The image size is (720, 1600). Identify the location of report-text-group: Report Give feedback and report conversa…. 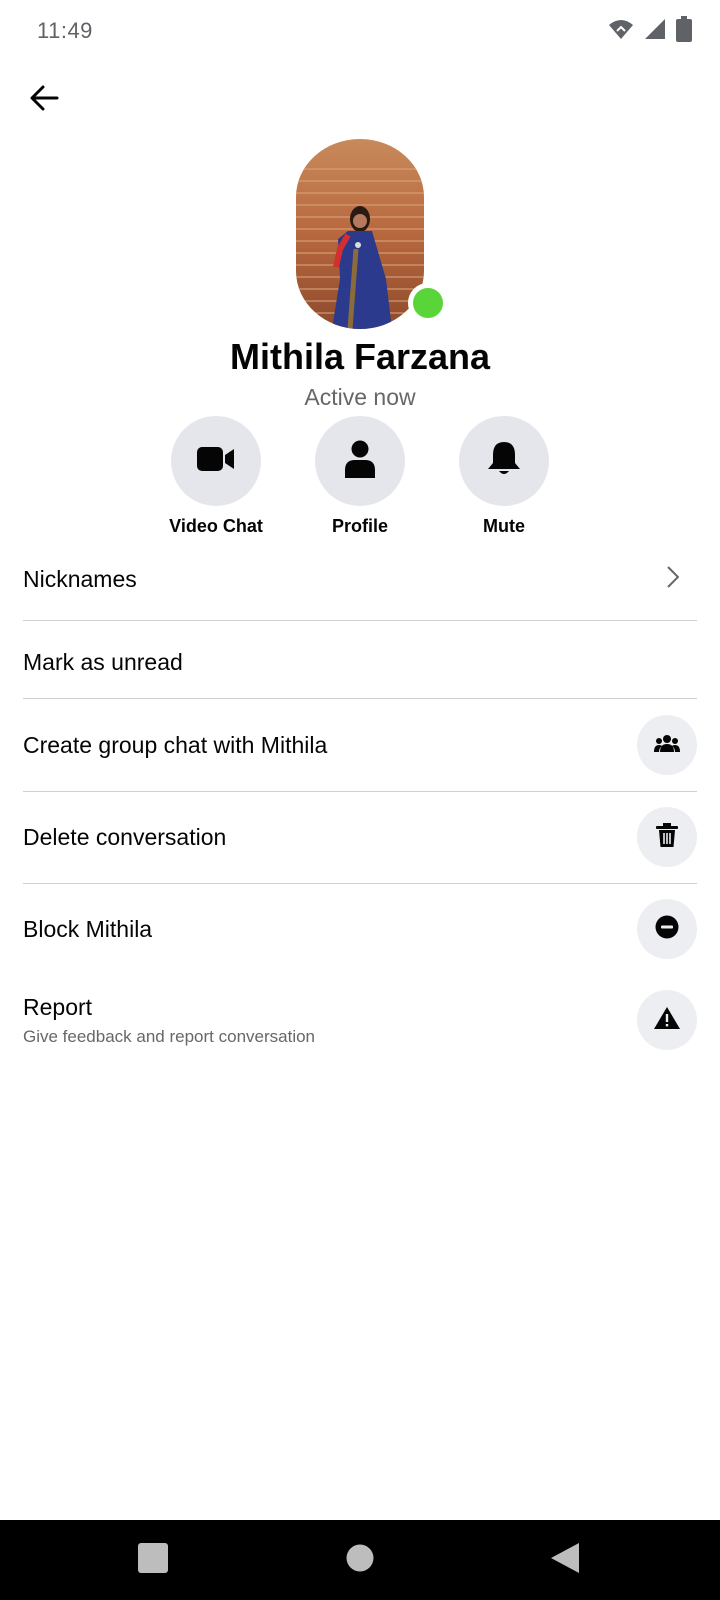
(169, 1020).